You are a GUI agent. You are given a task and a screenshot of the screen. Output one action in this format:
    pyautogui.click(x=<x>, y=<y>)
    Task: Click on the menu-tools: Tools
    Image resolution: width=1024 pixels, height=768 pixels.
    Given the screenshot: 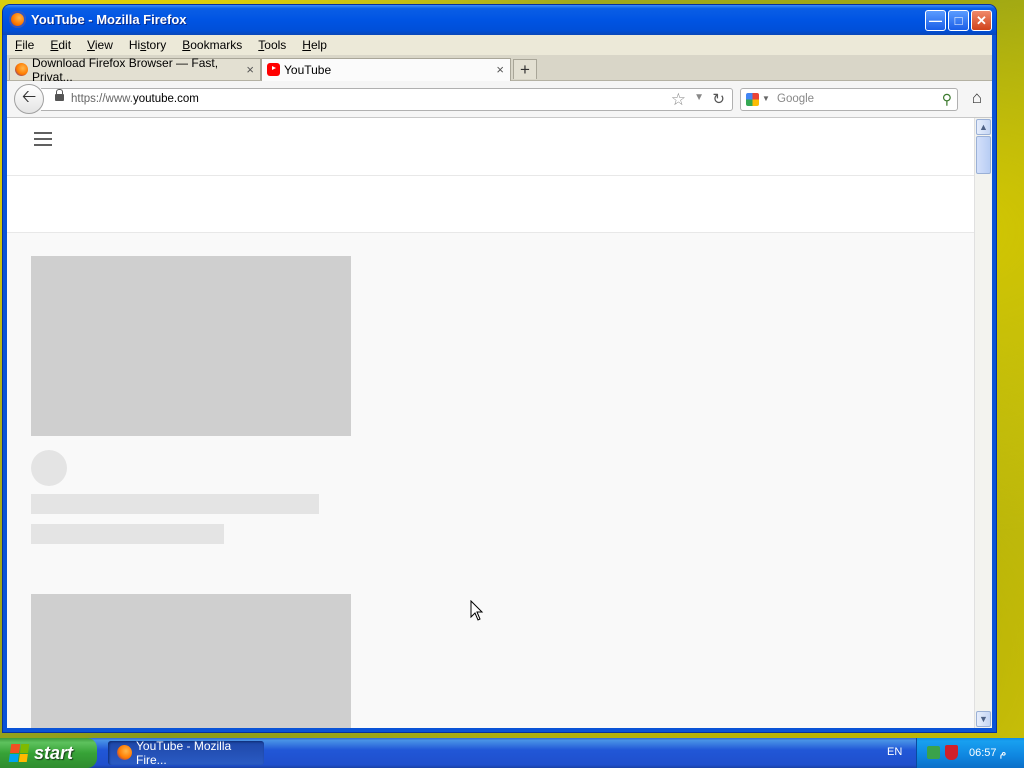 What is the action you would take?
    pyautogui.click(x=272, y=45)
    